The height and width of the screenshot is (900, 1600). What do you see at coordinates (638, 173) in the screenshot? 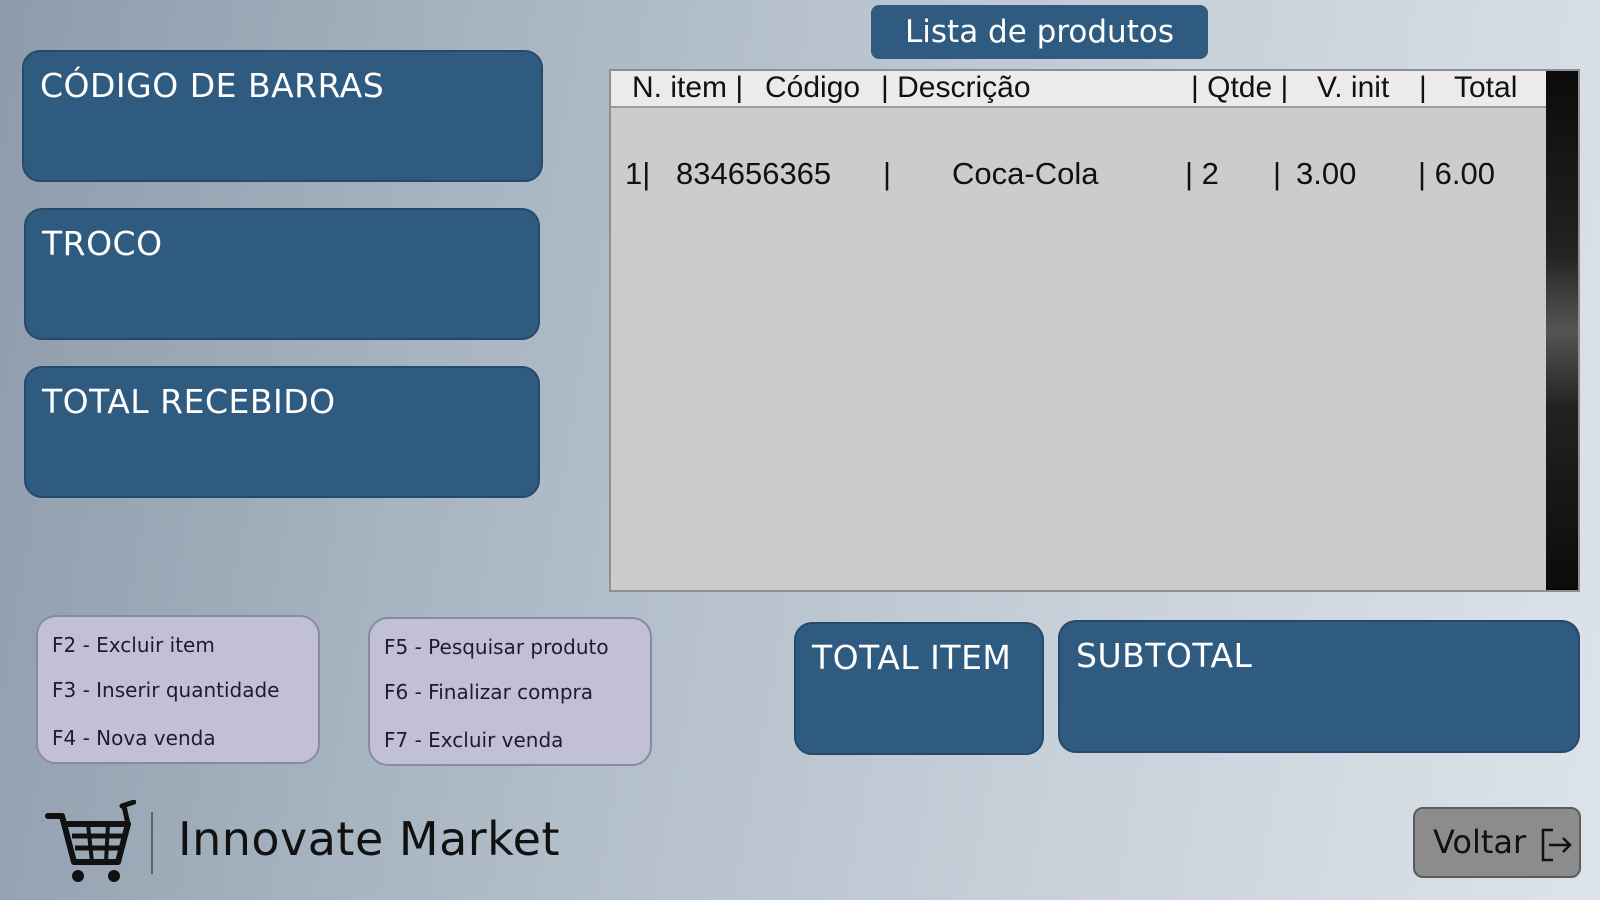
I see `row-item: 1|` at bounding box center [638, 173].